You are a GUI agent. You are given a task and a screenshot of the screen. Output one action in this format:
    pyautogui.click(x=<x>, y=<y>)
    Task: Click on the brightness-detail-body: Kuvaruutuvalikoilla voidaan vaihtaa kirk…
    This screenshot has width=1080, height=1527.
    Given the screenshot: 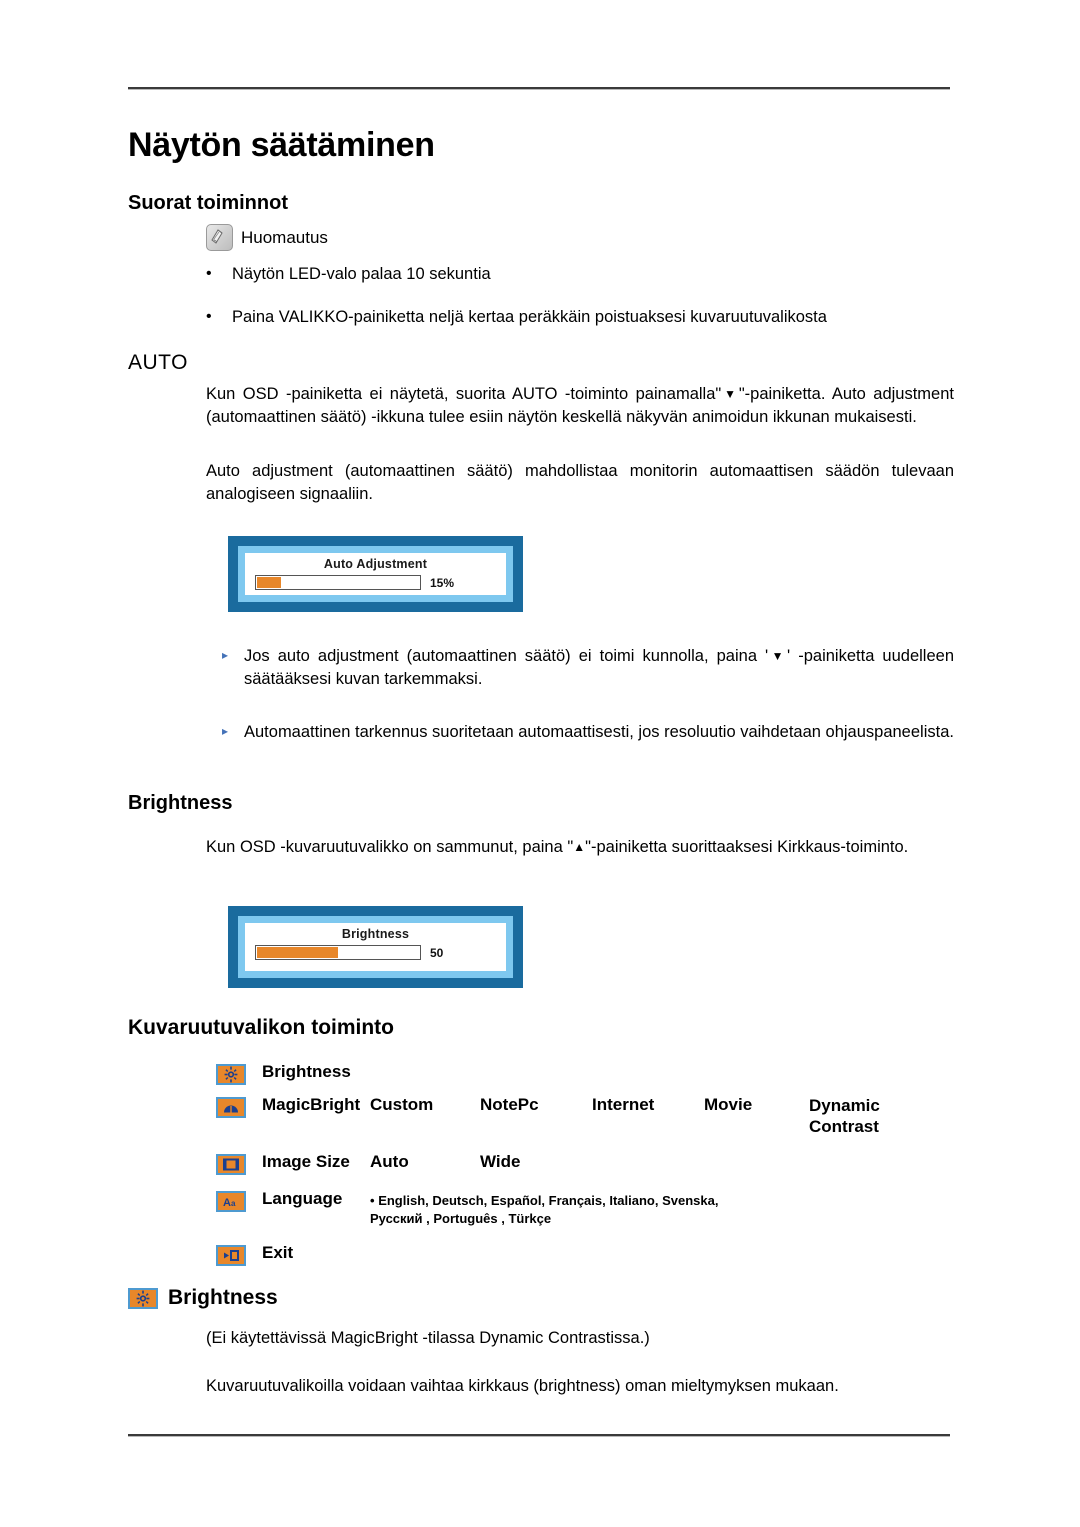 What is the action you would take?
    pyautogui.click(x=522, y=1386)
    